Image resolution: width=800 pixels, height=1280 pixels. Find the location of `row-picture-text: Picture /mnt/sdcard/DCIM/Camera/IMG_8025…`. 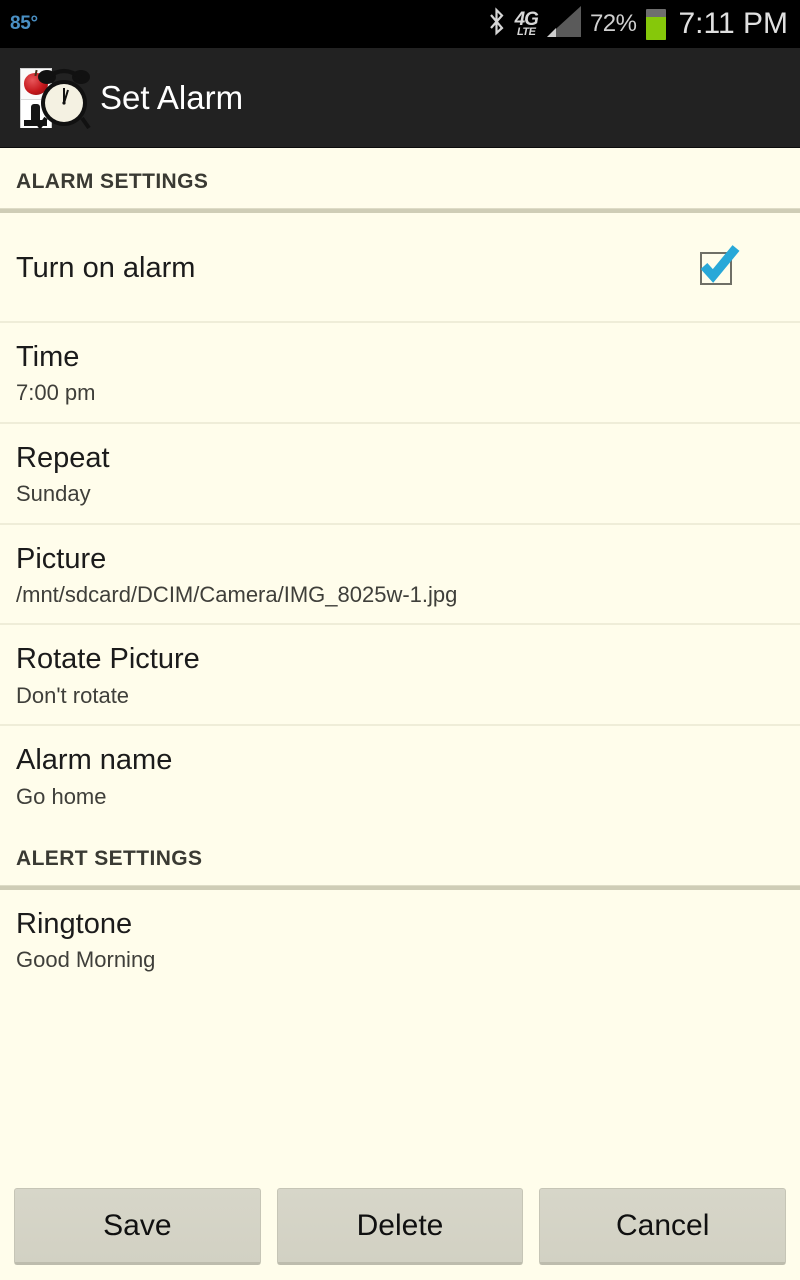

row-picture-text: Picture /mnt/sdcard/DCIM/Camera/IMG_8025… is located at coordinates (400, 575).